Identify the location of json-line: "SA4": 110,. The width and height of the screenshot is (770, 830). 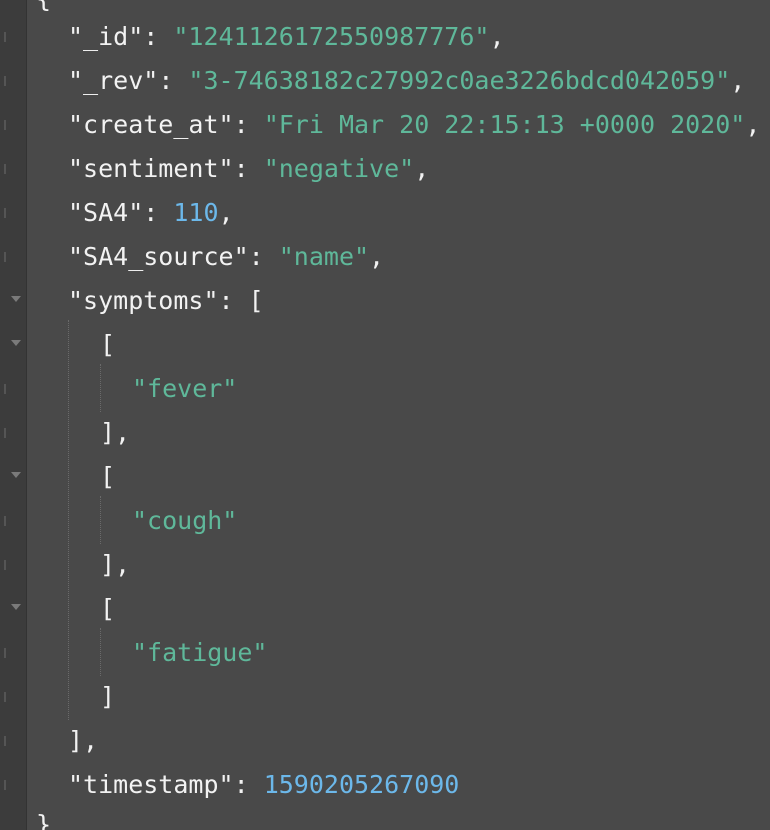
(151, 212).